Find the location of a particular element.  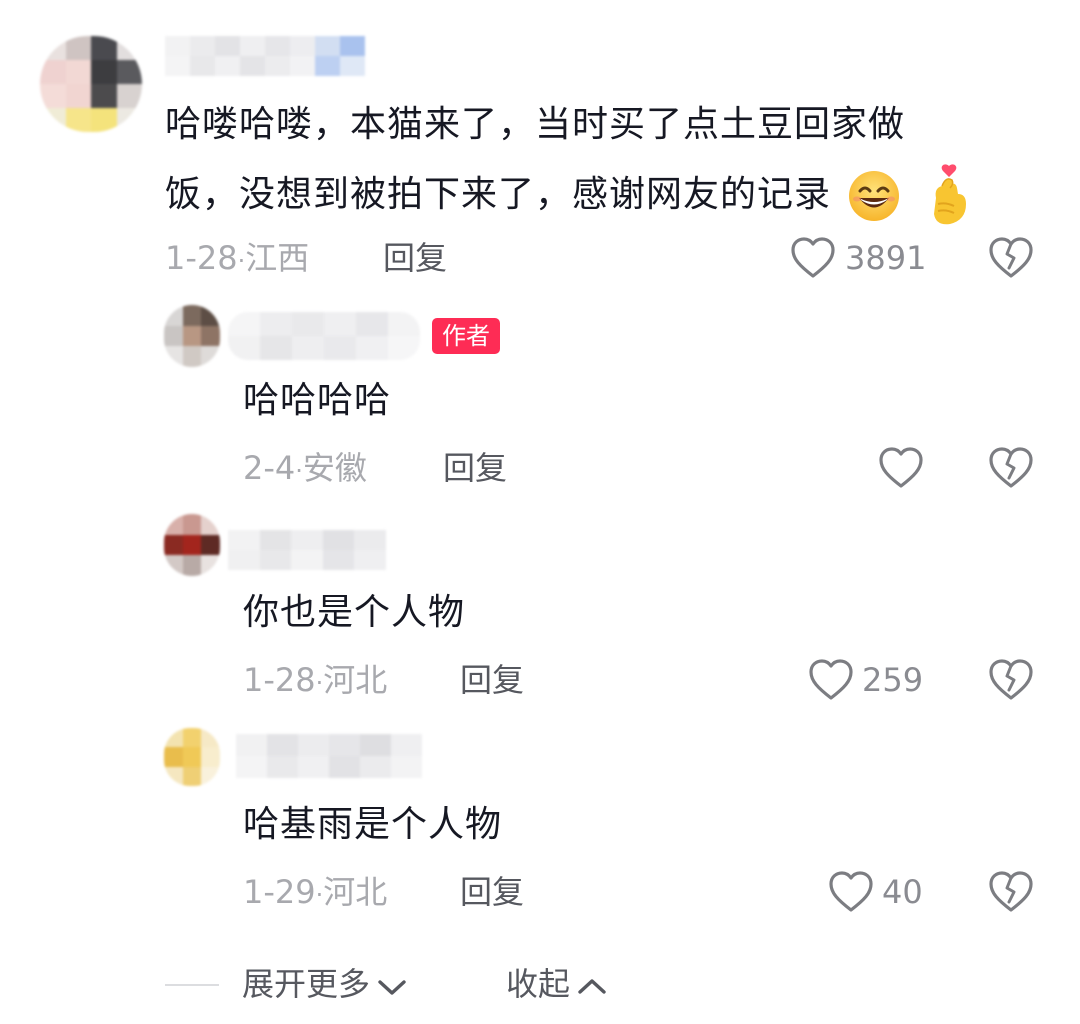

collapse-button: 收起 is located at coordinates (556, 984).